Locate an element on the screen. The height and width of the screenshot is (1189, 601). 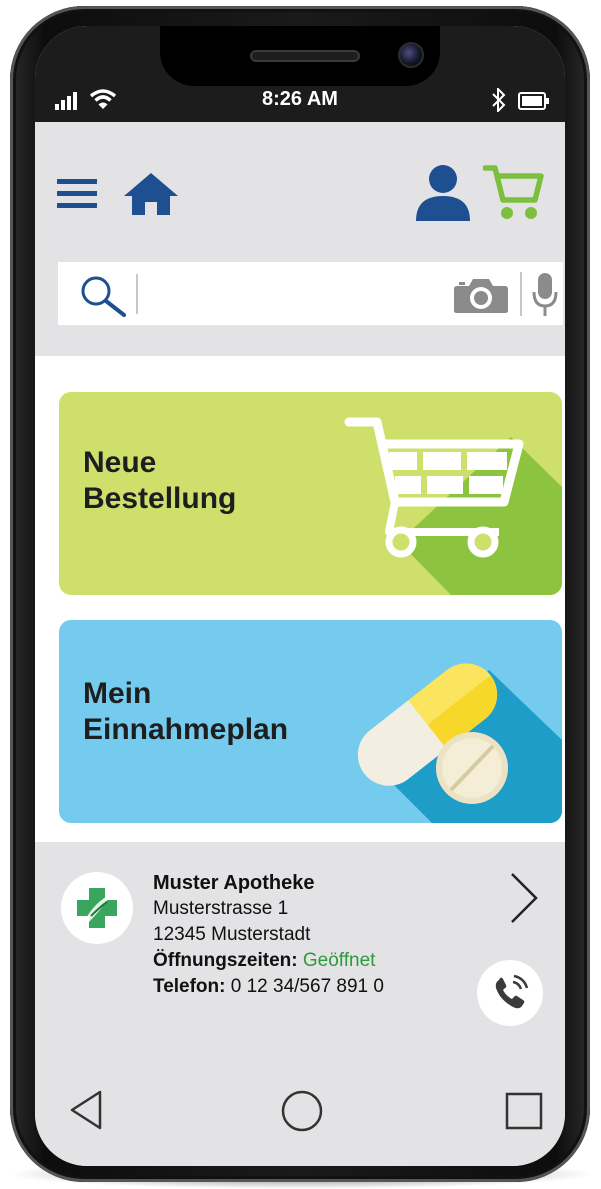
battery-icon is located at coordinates (533, 101).